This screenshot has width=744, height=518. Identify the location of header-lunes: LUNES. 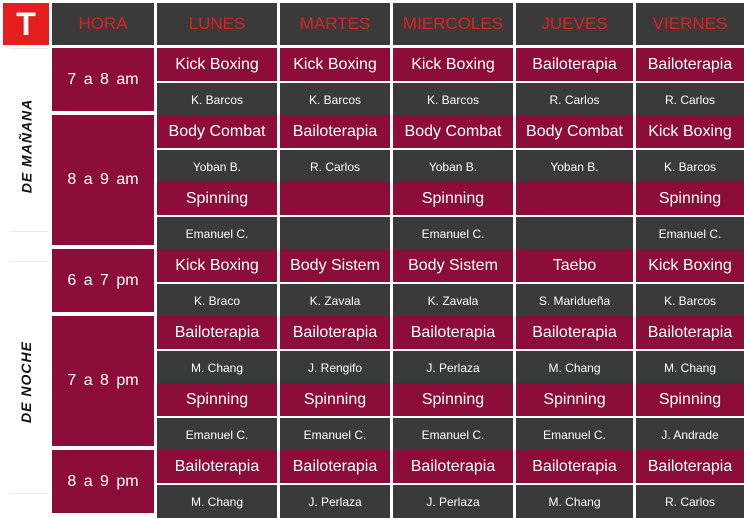
(217, 24).